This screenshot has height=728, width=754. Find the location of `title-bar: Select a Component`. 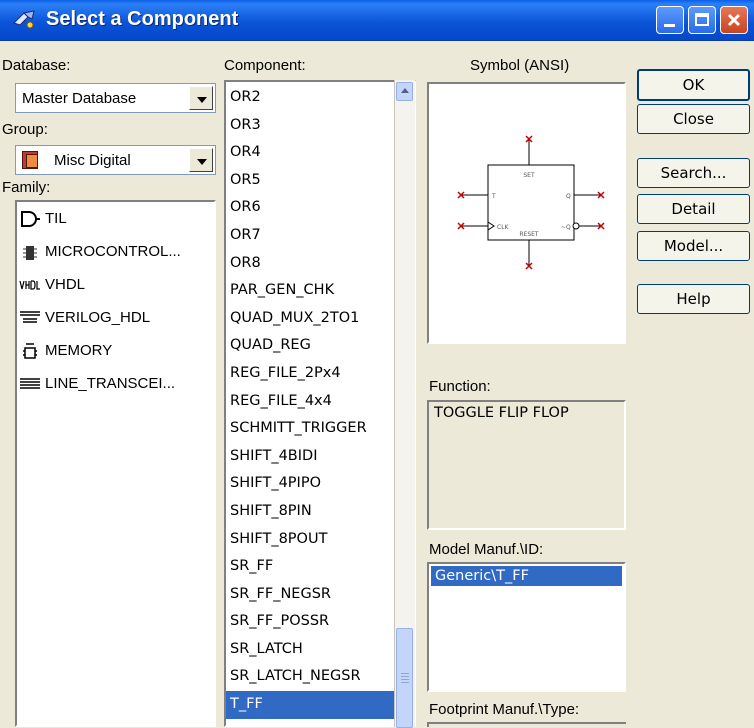

title-bar: Select a Component is located at coordinates (377, 20).